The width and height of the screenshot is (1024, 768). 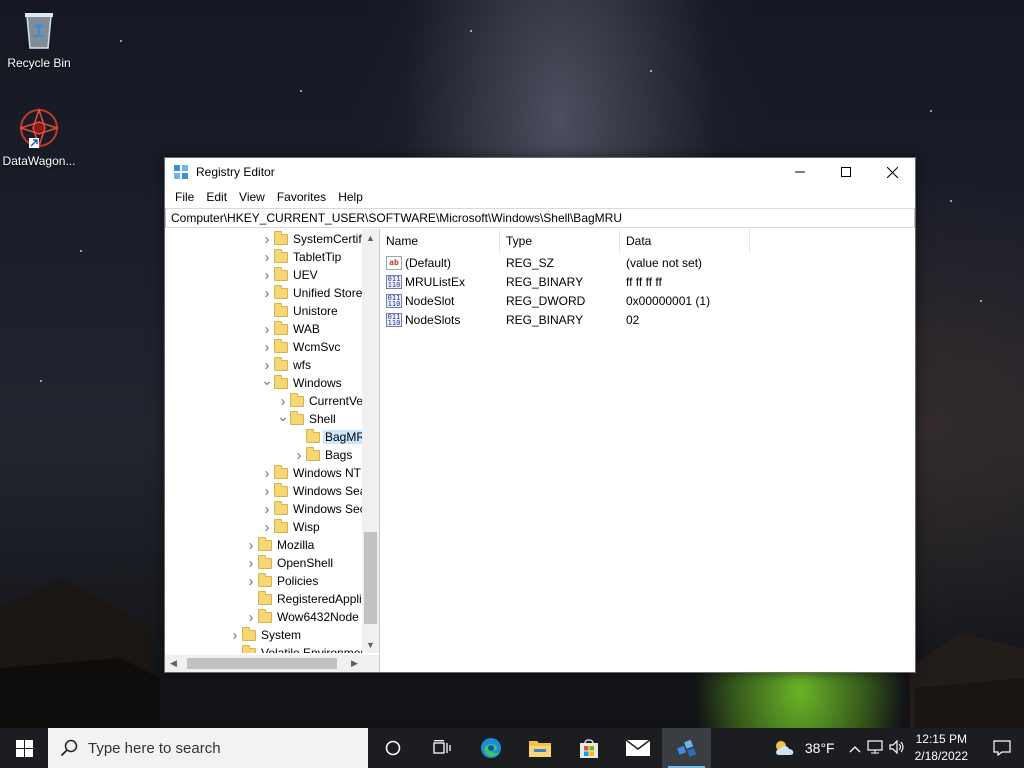 I want to click on tree-item: › Windows Search, so click(x=311, y=491).